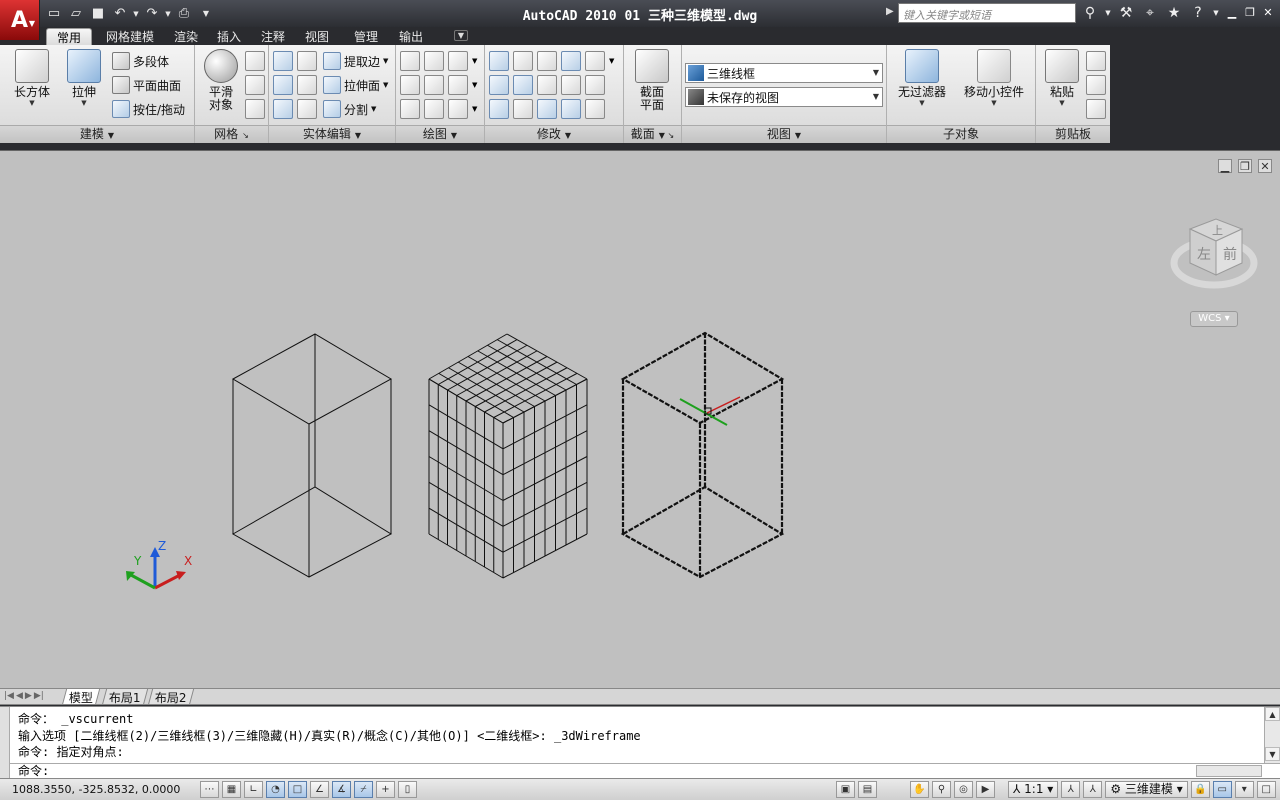  What do you see at coordinates (1096, 85) in the screenshot?
I see `copy-clip-icon` at bounding box center [1096, 85].